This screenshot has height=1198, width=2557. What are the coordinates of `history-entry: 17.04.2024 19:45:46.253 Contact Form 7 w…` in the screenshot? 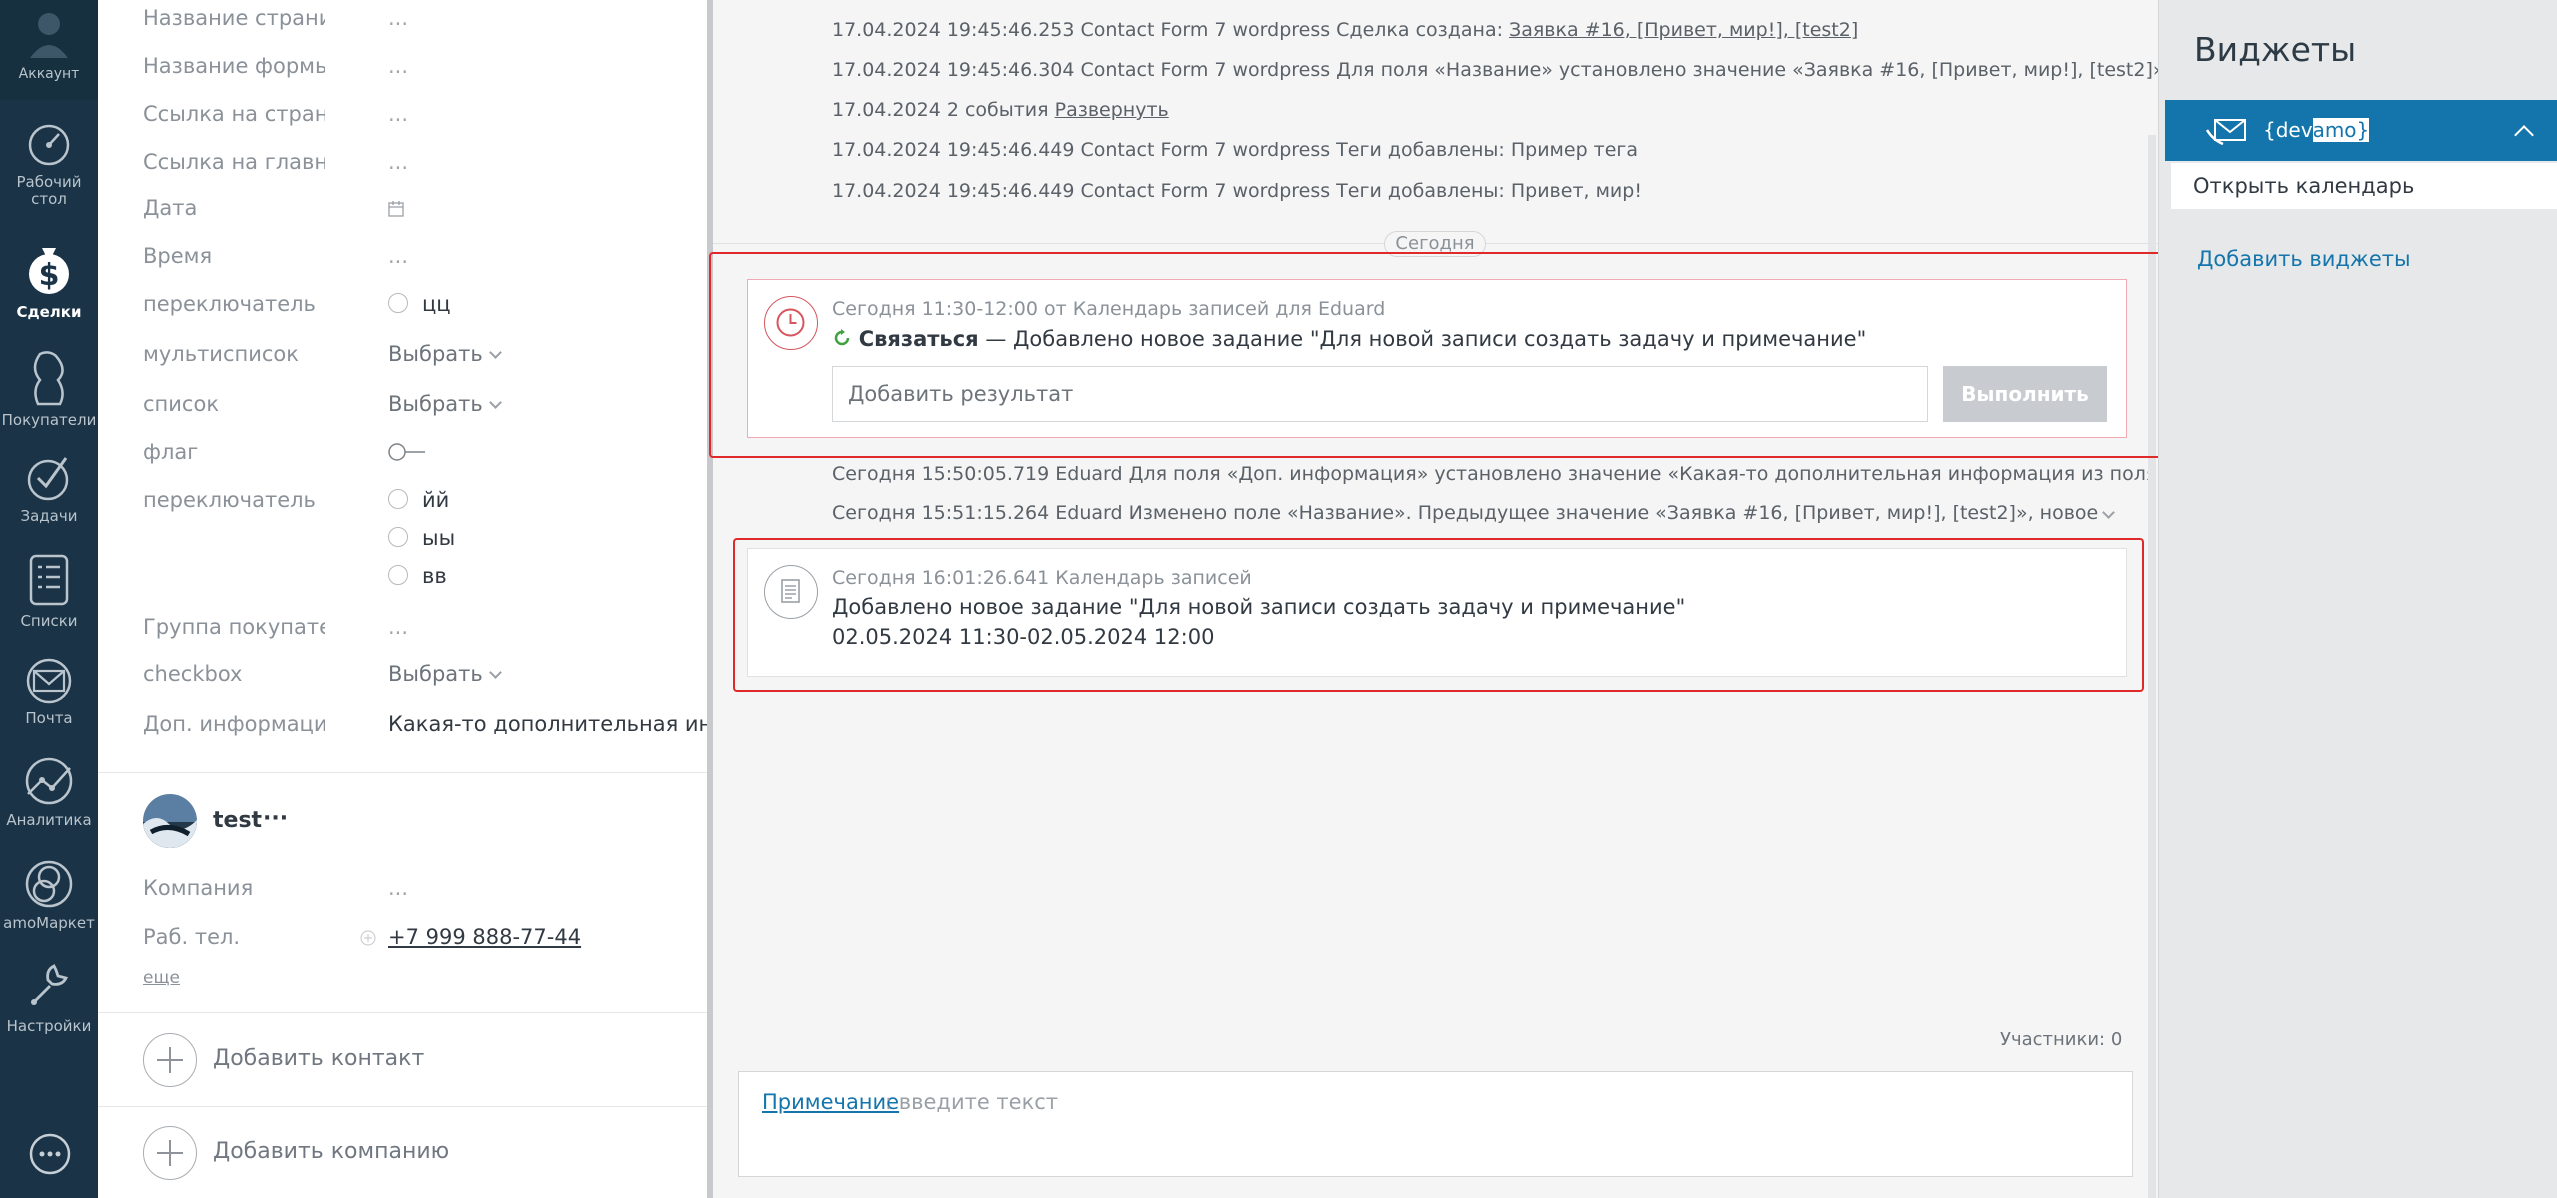 It's located at (1345, 30).